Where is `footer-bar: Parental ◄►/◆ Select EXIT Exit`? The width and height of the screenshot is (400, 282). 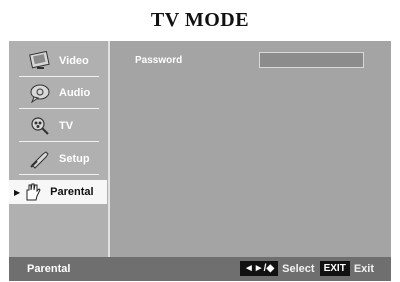
footer-bar: Parental ◄►/◆ Select EXIT Exit is located at coordinates (200, 269).